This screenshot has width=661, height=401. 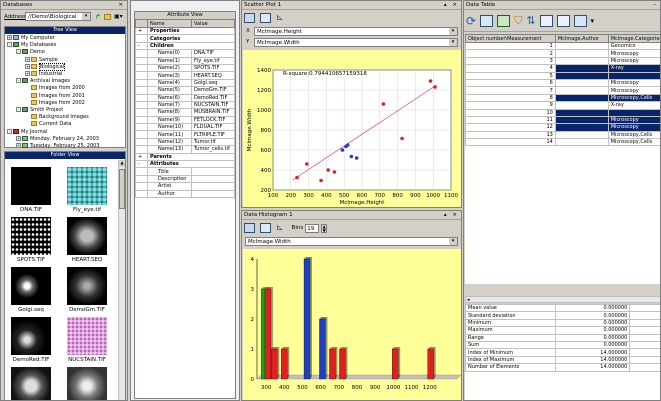 I want to click on table-cell: 13, so click(x=510, y=135).